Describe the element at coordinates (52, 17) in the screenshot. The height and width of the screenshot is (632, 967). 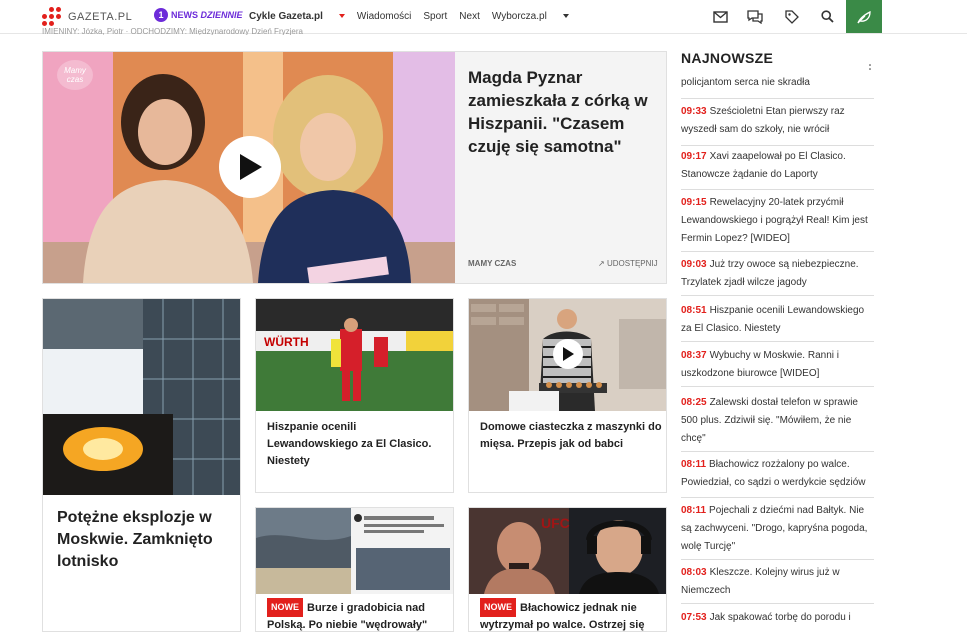
I see `logo-dots-icon` at that location.